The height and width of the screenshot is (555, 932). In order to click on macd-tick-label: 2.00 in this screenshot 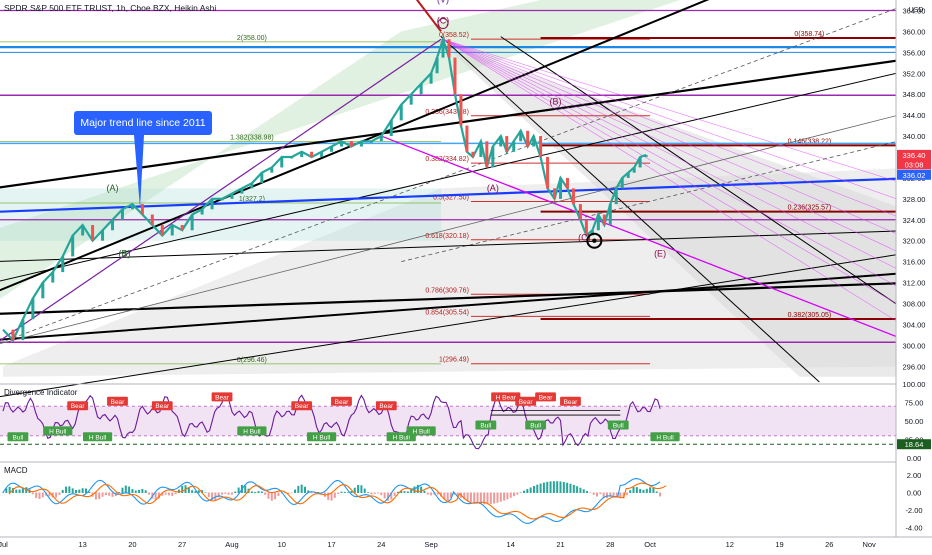, I will do `click(914, 475)`.